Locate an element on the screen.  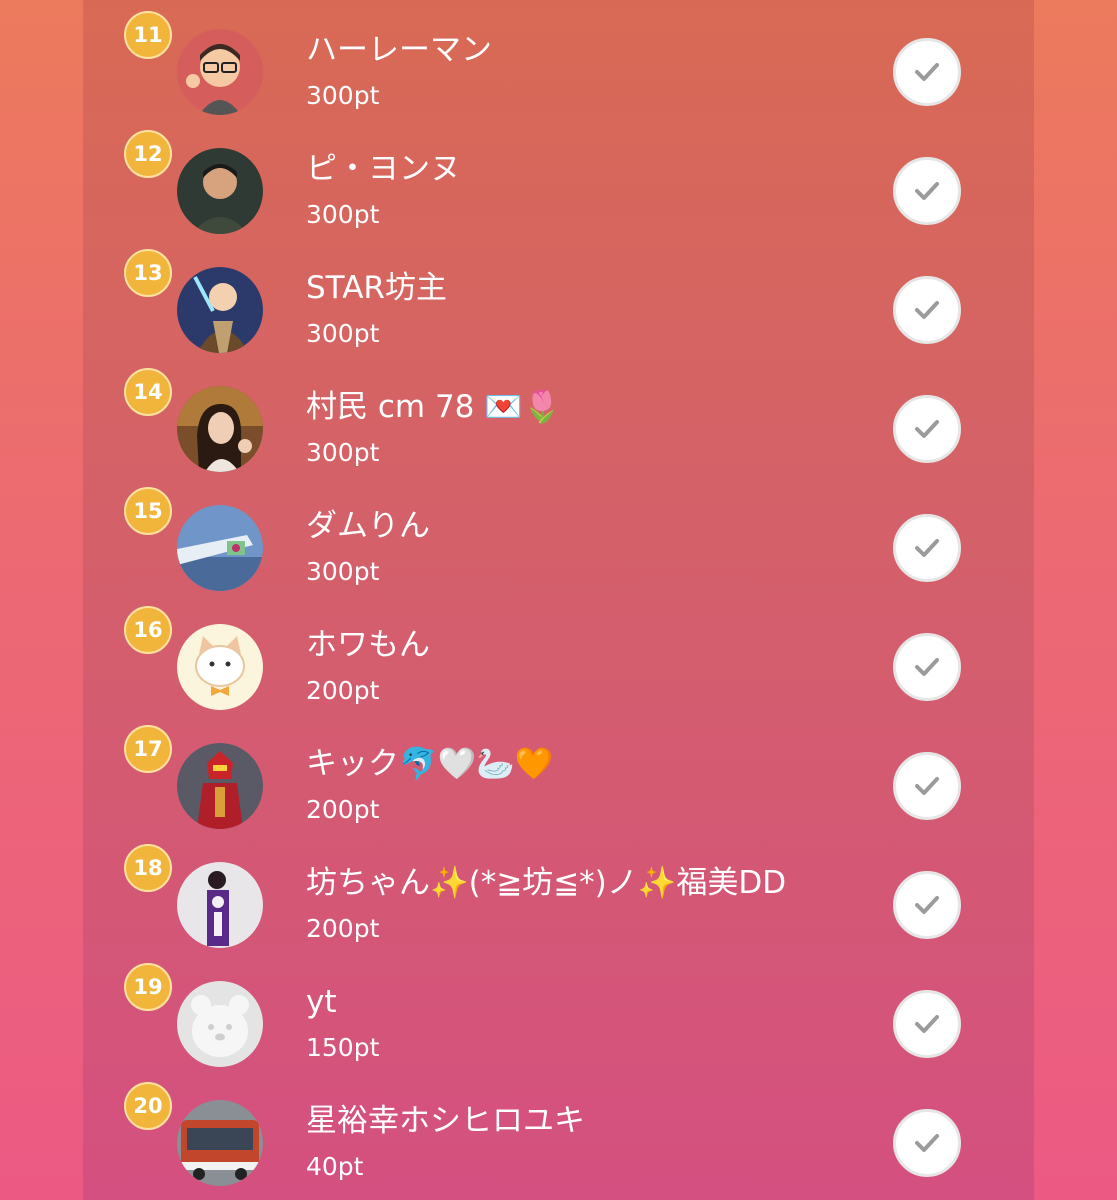
user-name: ピ・ヨンヌ is located at coordinates (383, 169).